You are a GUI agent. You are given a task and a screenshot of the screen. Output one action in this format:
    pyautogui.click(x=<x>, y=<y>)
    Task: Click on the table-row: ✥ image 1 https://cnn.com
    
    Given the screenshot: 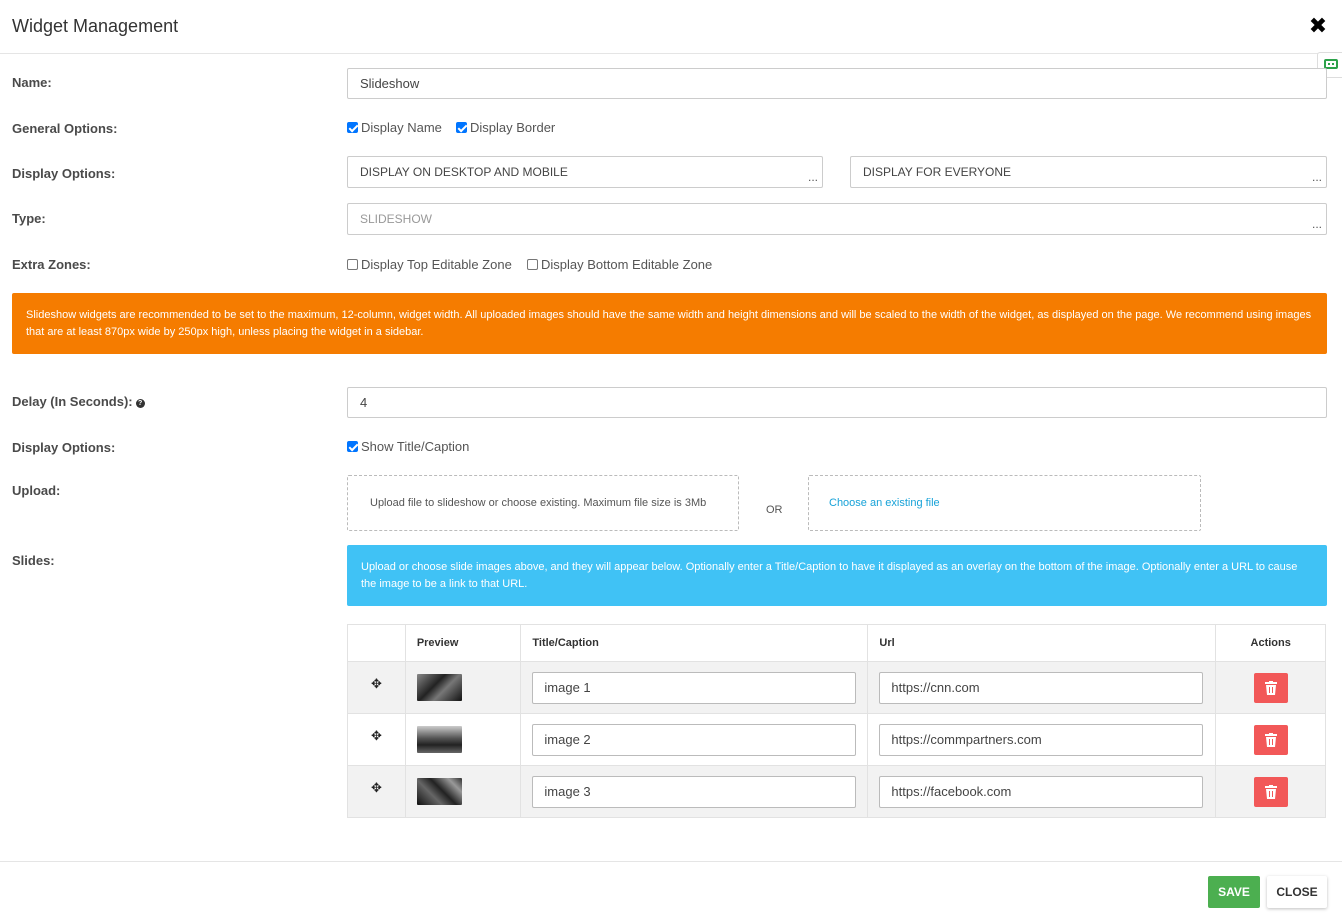 What is the action you would take?
    pyautogui.click(x=836, y=687)
    